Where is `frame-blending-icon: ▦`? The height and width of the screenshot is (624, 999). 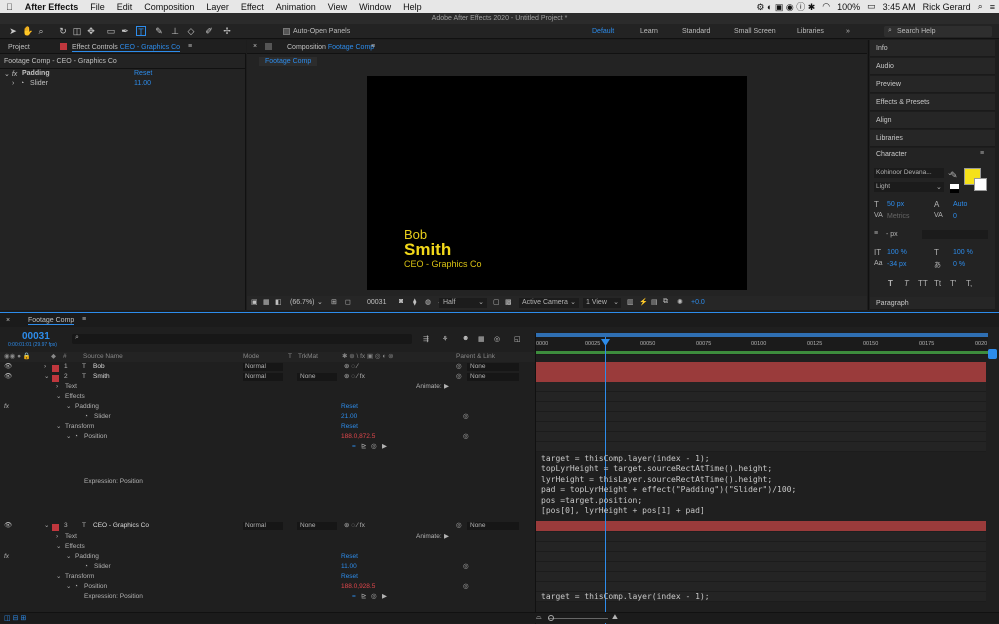 frame-blending-icon: ▦ is located at coordinates (481, 339).